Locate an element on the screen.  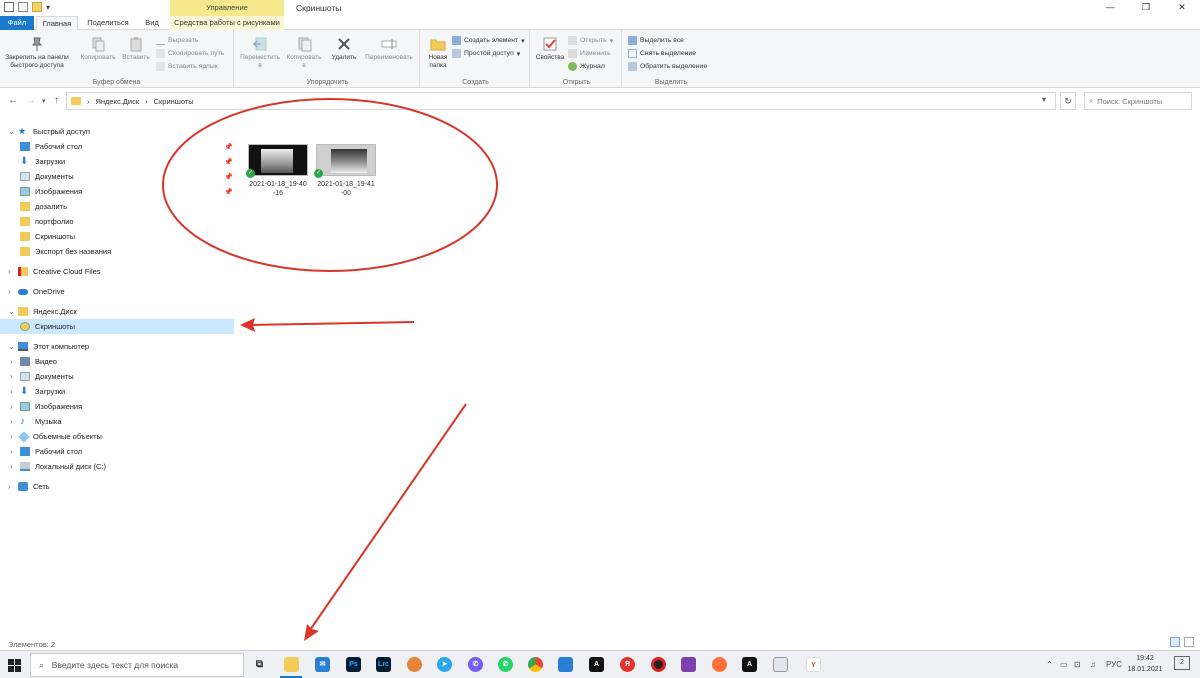
up-button: ↑ is located at coordinates (56, 100).